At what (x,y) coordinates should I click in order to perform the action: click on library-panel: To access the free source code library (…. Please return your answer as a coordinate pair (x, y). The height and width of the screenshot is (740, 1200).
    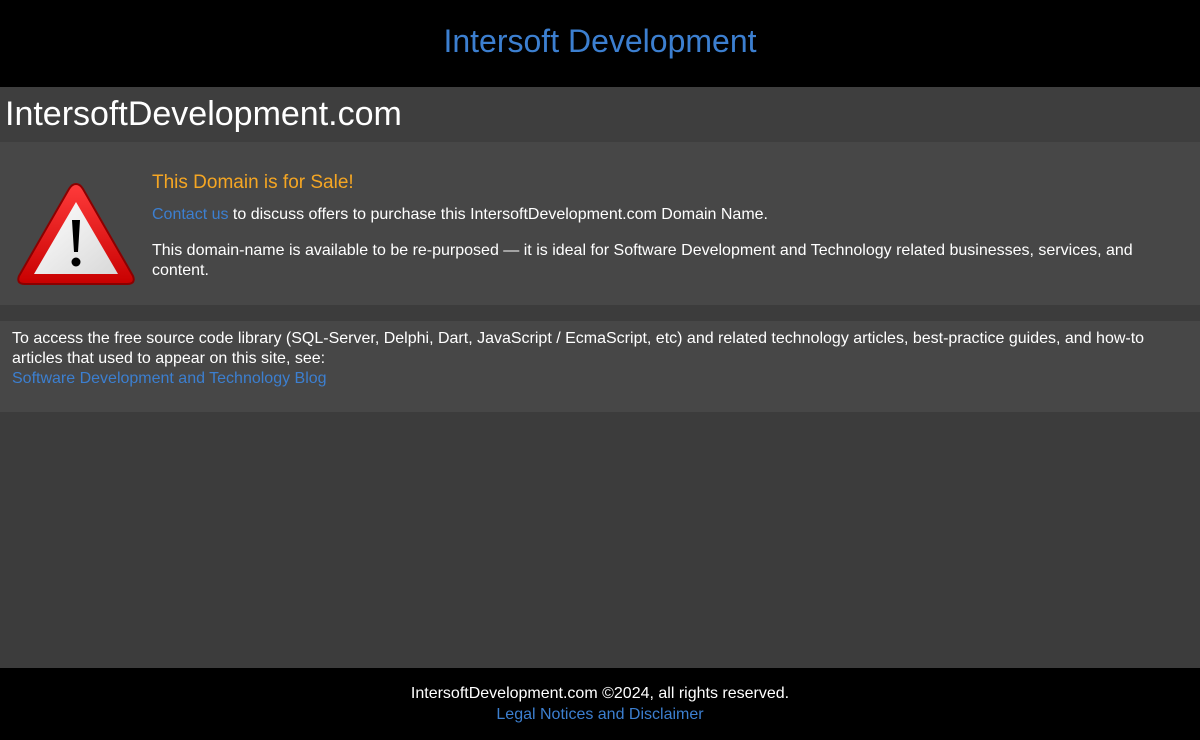
    Looking at the image, I should click on (600, 366).